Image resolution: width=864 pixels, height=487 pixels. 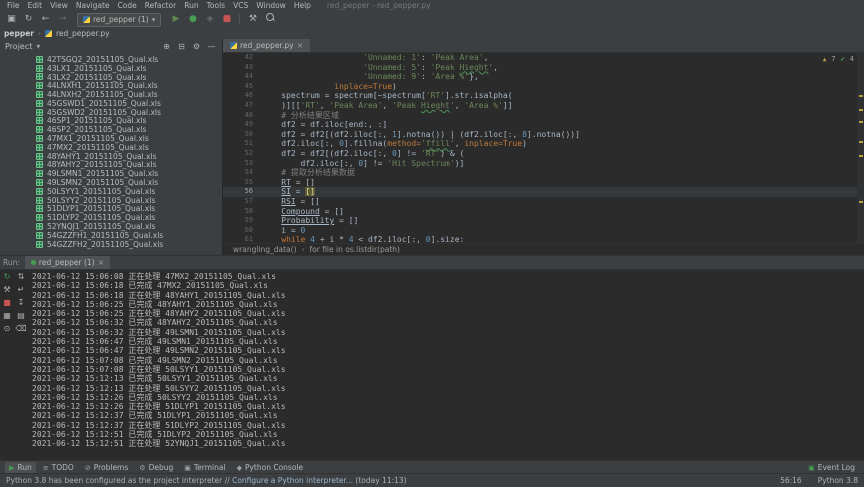 What do you see at coordinates (269, 19) in the screenshot?
I see `search-icon` at bounding box center [269, 19].